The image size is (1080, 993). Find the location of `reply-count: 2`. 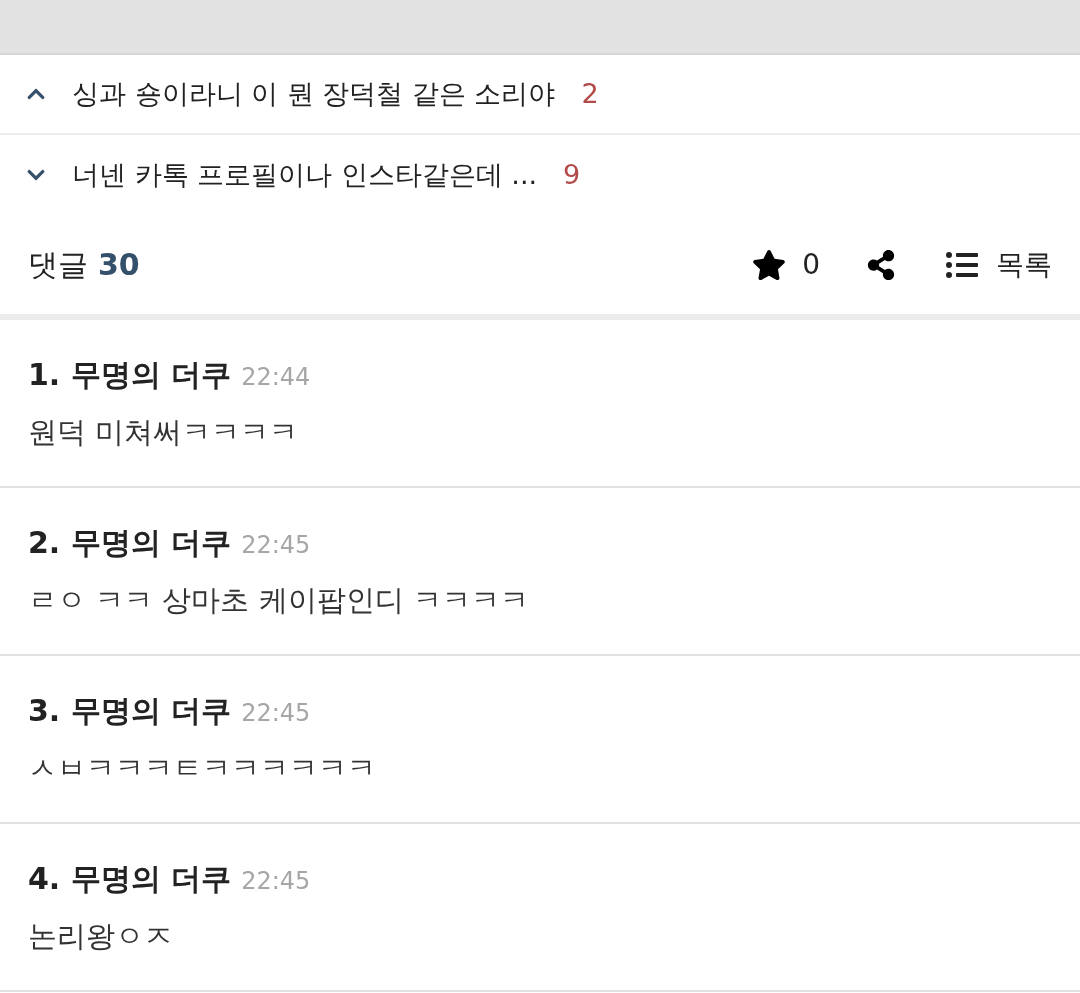

reply-count: 2 is located at coordinates (590, 93).